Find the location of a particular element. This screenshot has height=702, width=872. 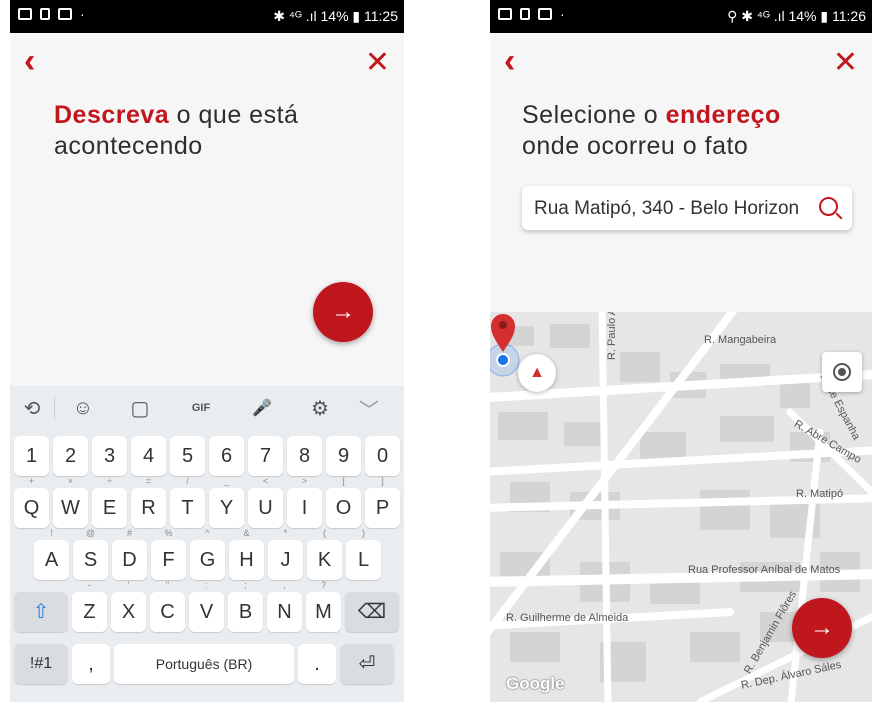

street-label: Rua Professor Aníbal de Matos is located at coordinates (764, 570).